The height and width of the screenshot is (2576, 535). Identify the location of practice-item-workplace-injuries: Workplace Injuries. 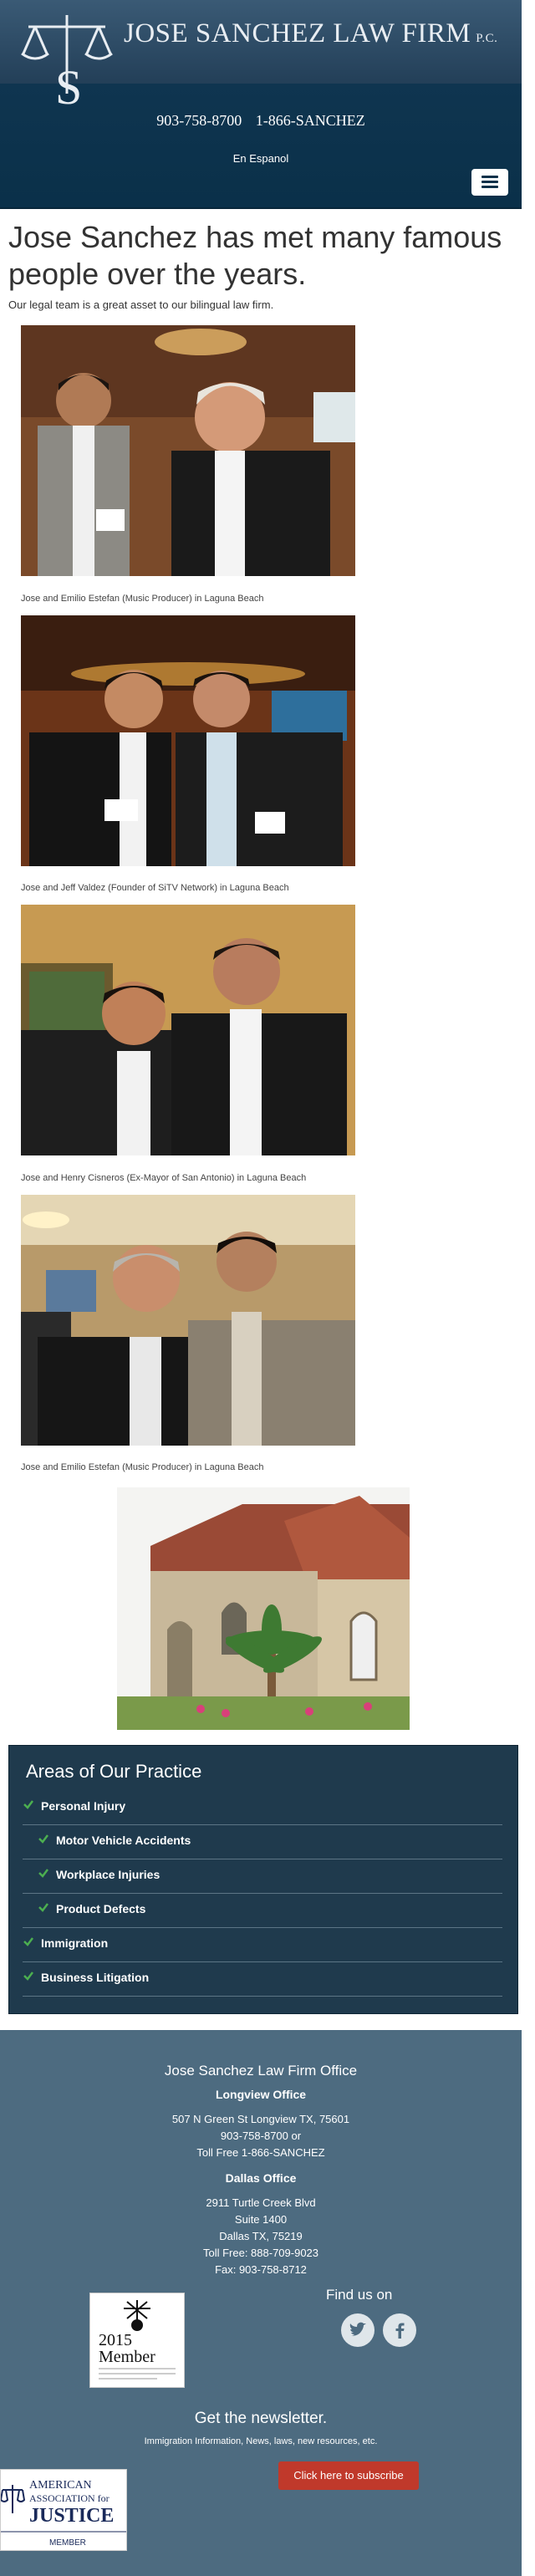
(262, 1877).